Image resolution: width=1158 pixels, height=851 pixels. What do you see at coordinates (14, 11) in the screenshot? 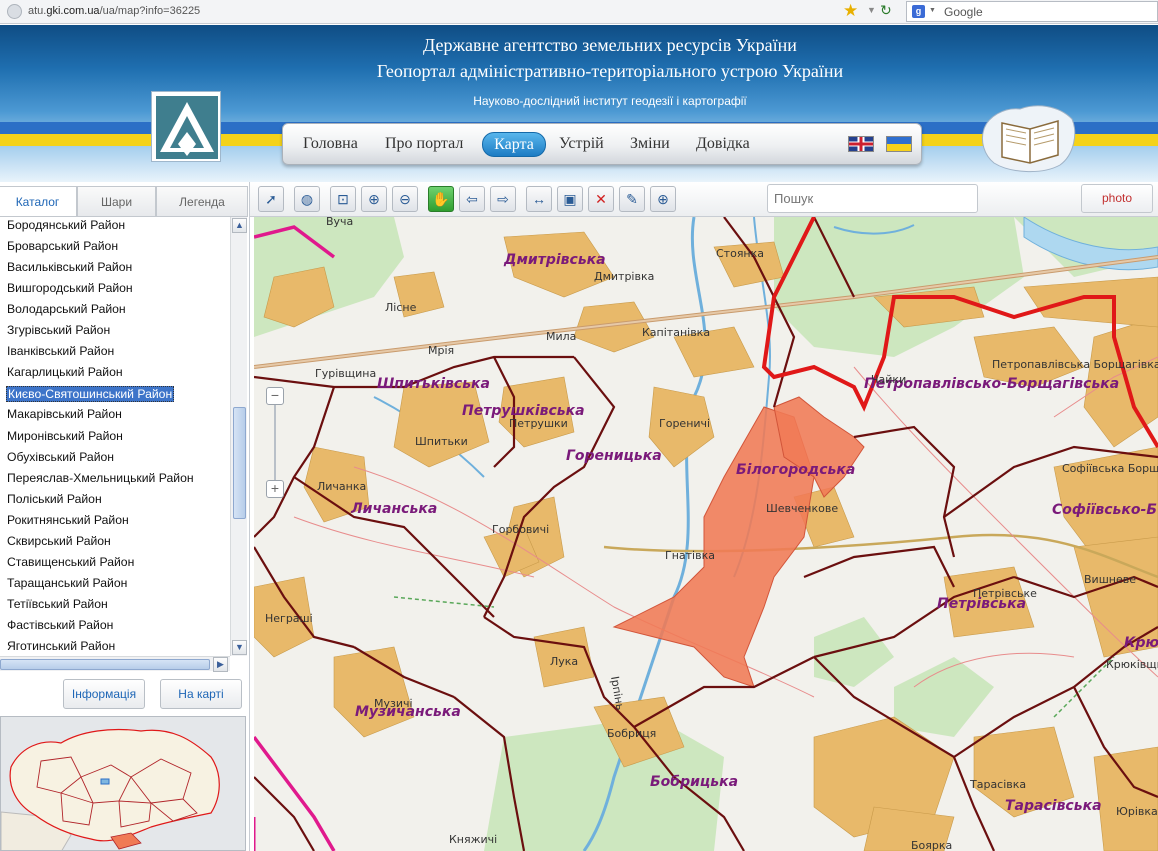
I see `site-identity-icon` at bounding box center [14, 11].